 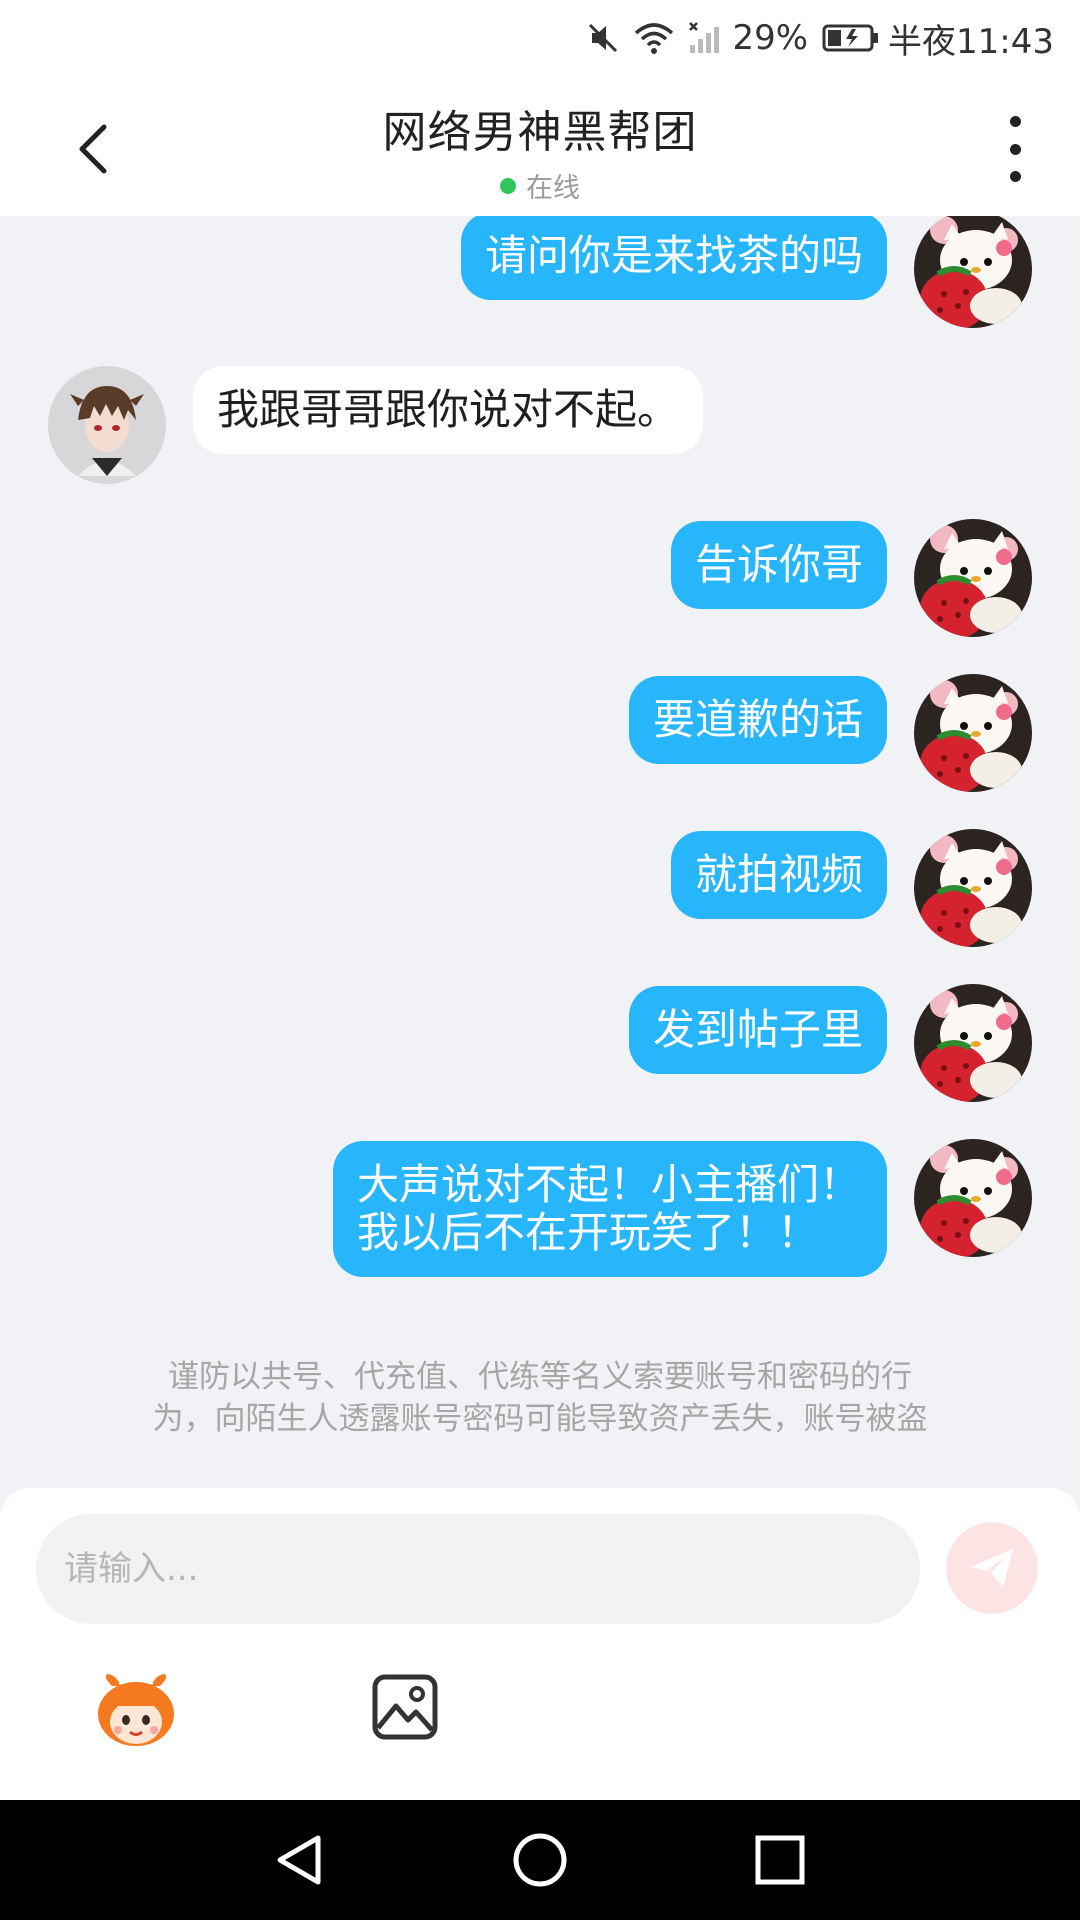 What do you see at coordinates (654, 38) in the screenshot?
I see `wifi-icon` at bounding box center [654, 38].